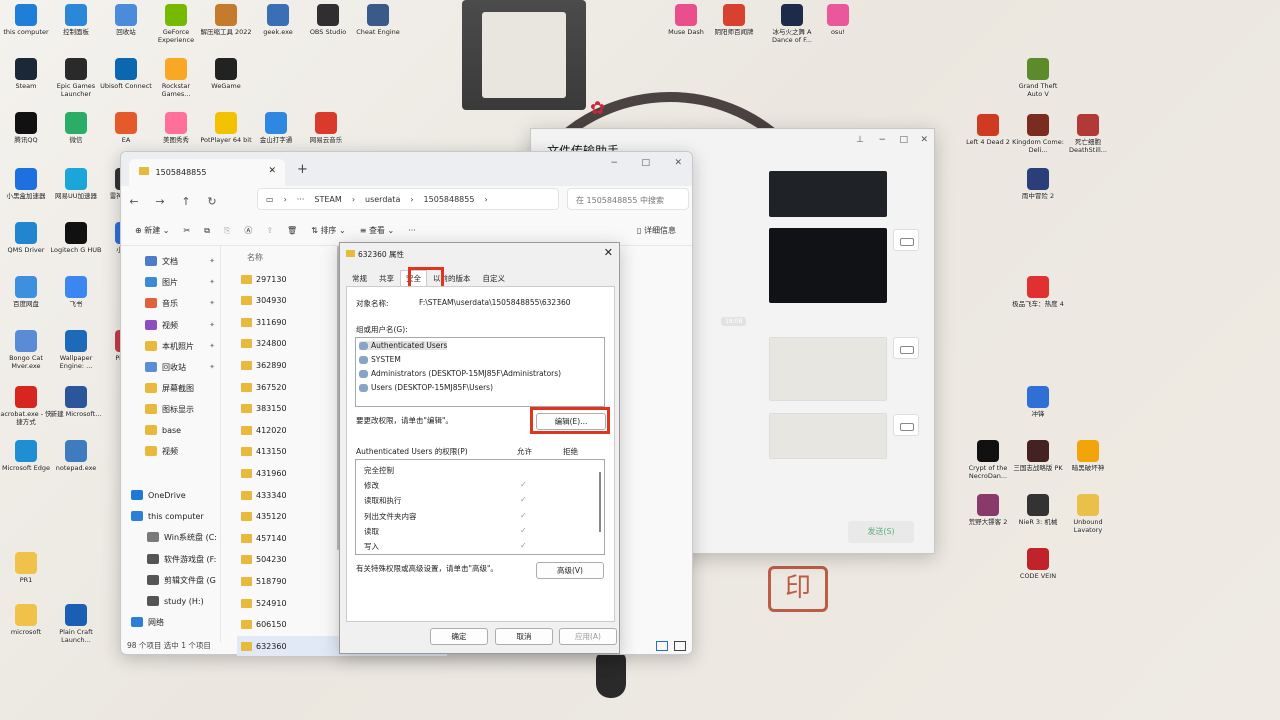  Describe the element at coordinates (328, 230) in the screenshot. I see `sort-button: ⇅ 排序 ⌄` at that location.